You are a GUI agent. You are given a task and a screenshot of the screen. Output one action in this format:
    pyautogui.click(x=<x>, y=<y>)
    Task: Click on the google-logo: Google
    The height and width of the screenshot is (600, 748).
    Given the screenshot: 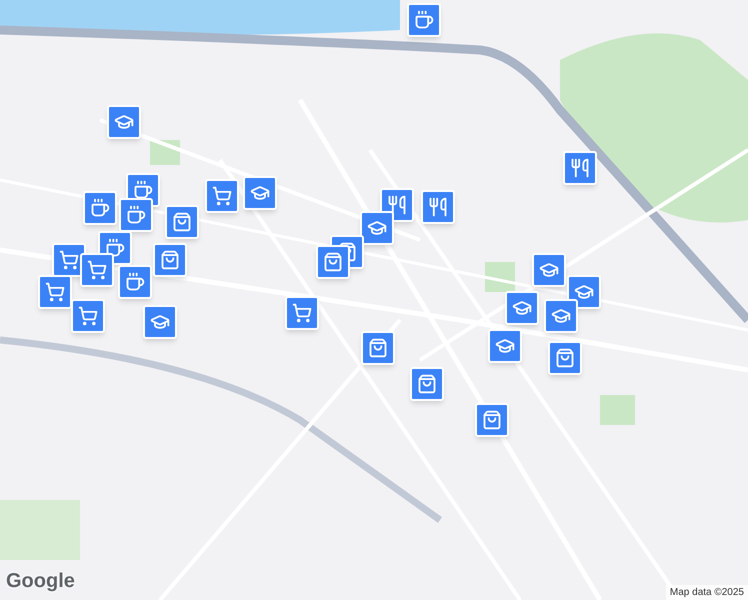 What is the action you would take?
    pyautogui.click(x=40, y=581)
    